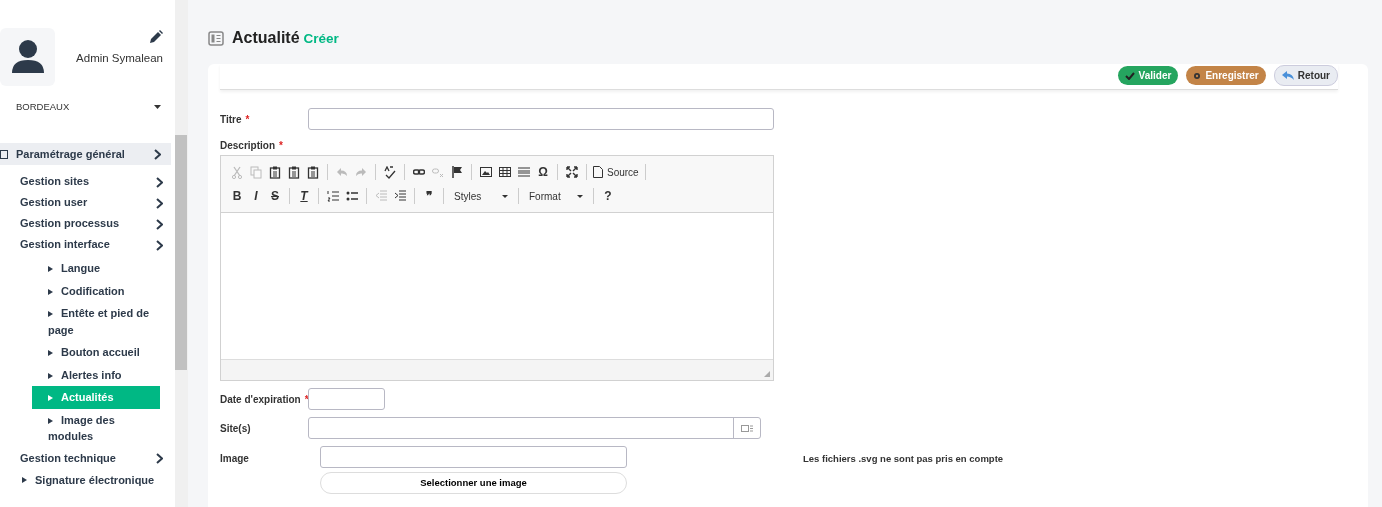  What do you see at coordinates (256, 196) in the screenshot?
I see `toolbar-button: I` at bounding box center [256, 196].